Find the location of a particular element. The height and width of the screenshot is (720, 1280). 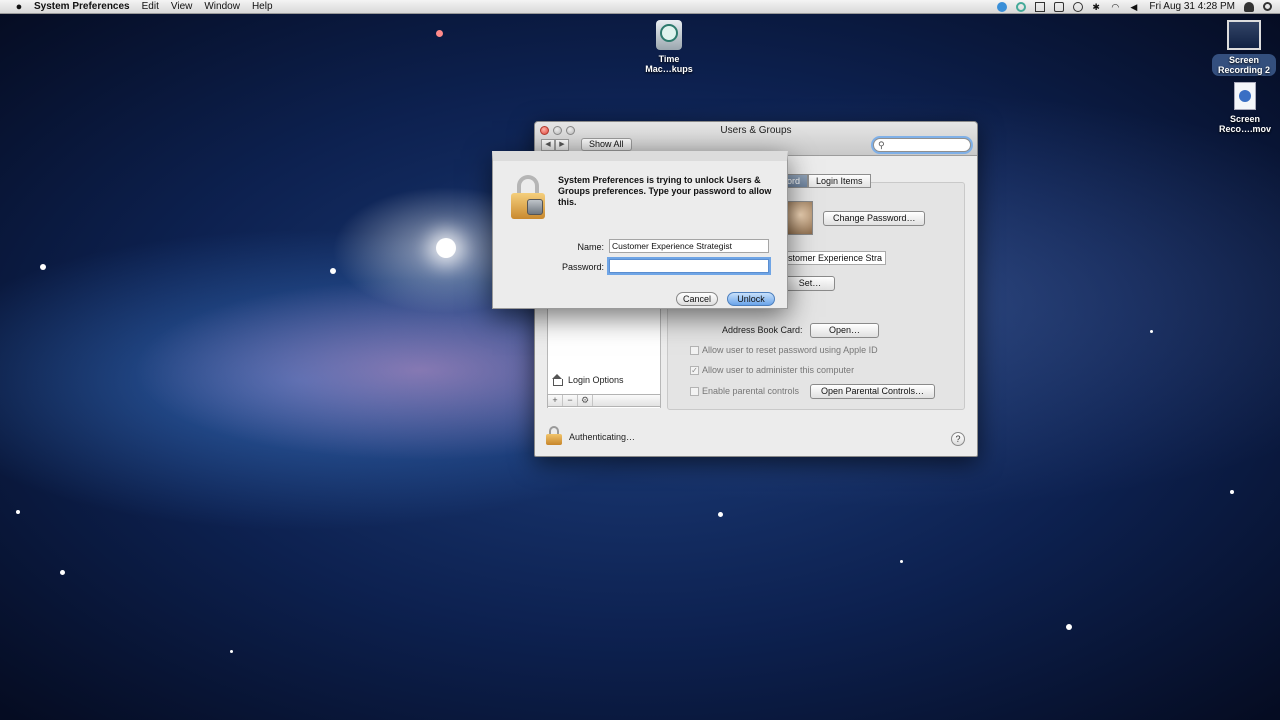

menu-help: Help is located at coordinates (262, 6).